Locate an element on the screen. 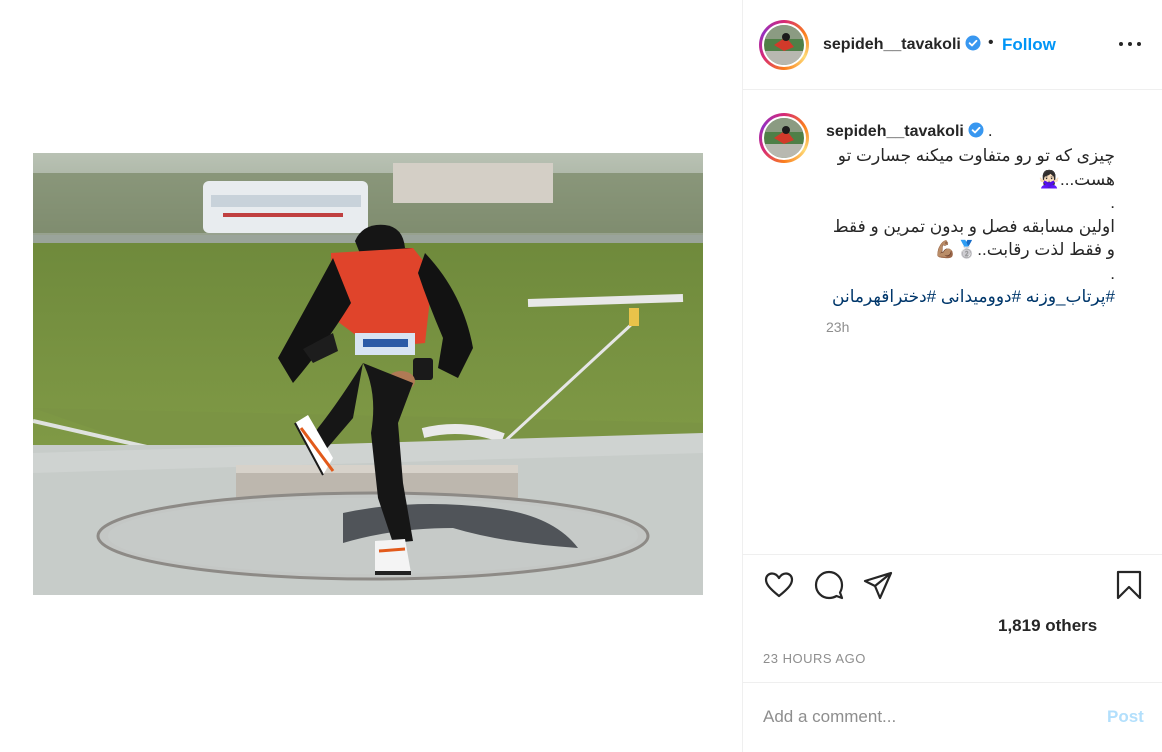 This screenshot has height=752, width=1162. caption-avatar is located at coordinates (784, 138).